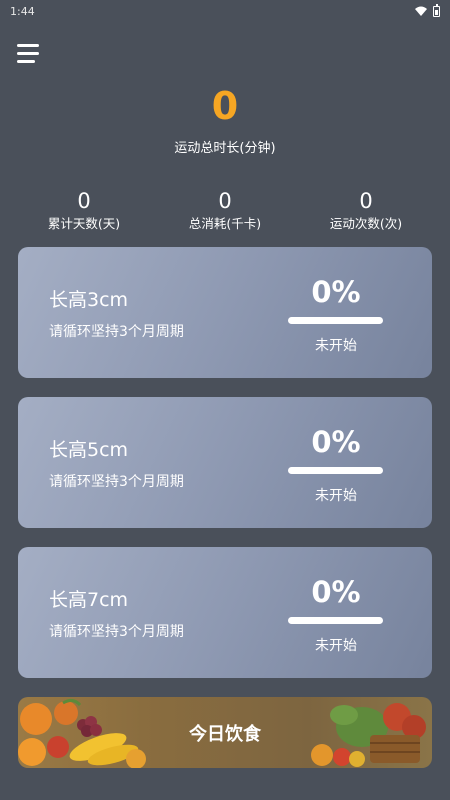  Describe the element at coordinates (225, 106) in the screenshot. I see `total-duration-value: 0` at that location.